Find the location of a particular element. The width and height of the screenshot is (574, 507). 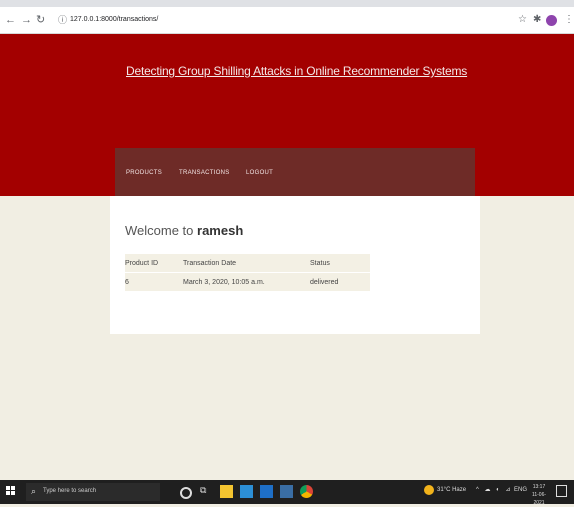

clock-date: 11-06-2021 is located at coordinates (539, 499).